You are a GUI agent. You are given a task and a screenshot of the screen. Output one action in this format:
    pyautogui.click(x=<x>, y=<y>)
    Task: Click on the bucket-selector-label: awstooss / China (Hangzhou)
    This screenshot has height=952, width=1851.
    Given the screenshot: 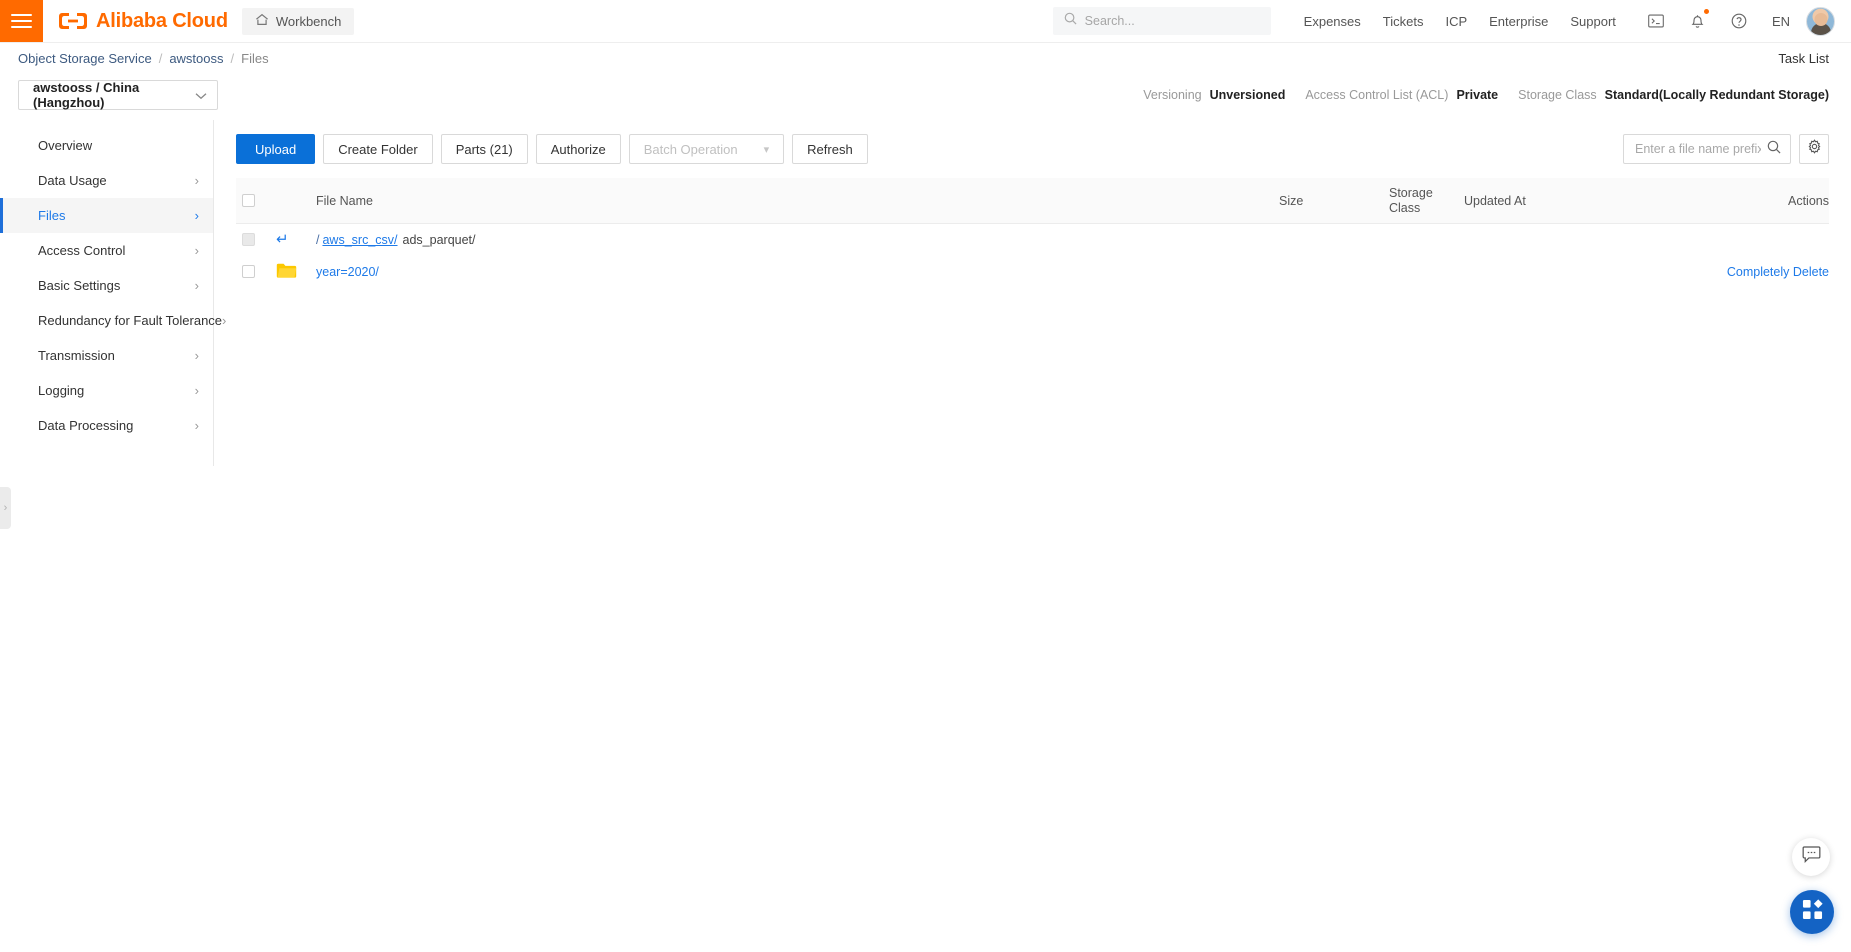 What is the action you would take?
    pyautogui.click(x=86, y=95)
    